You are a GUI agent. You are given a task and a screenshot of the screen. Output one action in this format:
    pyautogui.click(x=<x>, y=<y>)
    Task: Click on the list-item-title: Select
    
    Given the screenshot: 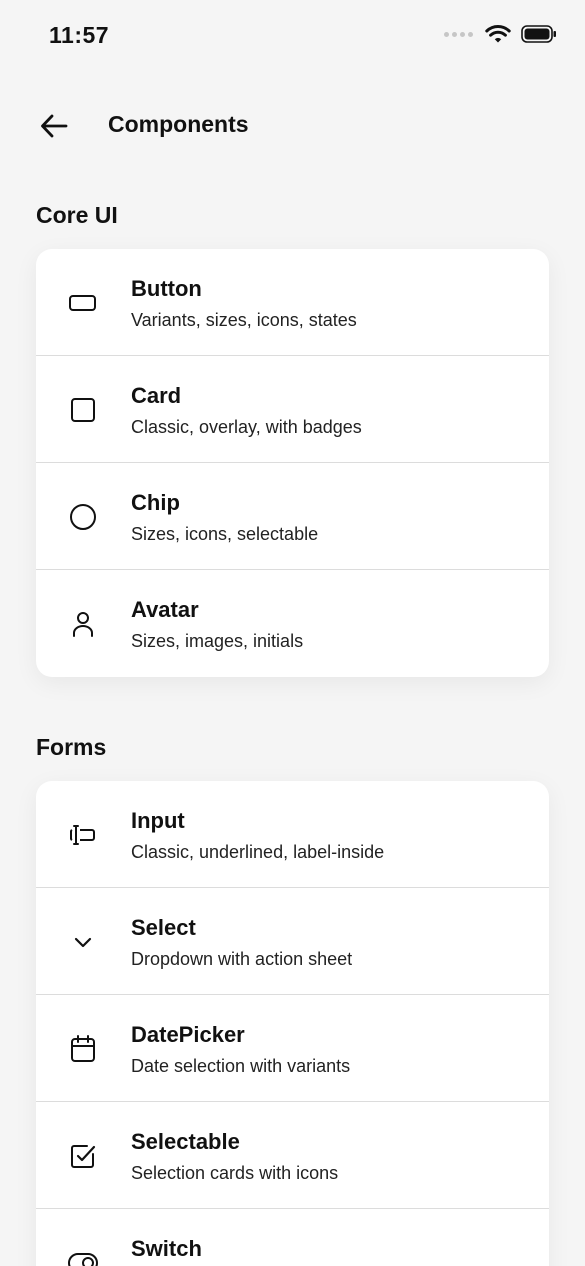 What is the action you would take?
    pyautogui.click(x=163, y=927)
    